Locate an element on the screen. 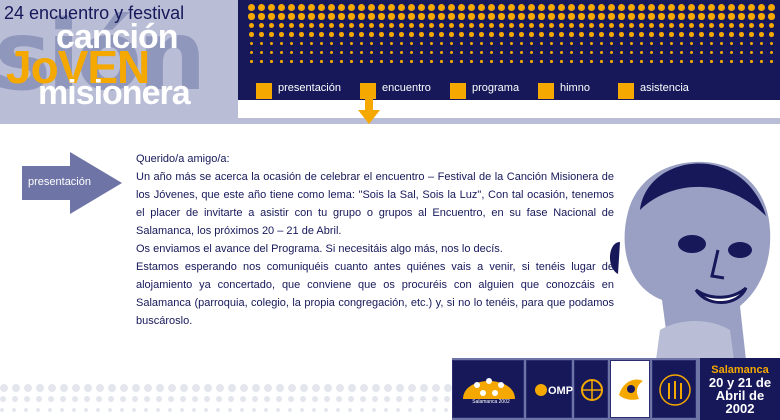 The width and height of the screenshot is (780, 420). event-date-line: 2002 is located at coordinates (740, 408).